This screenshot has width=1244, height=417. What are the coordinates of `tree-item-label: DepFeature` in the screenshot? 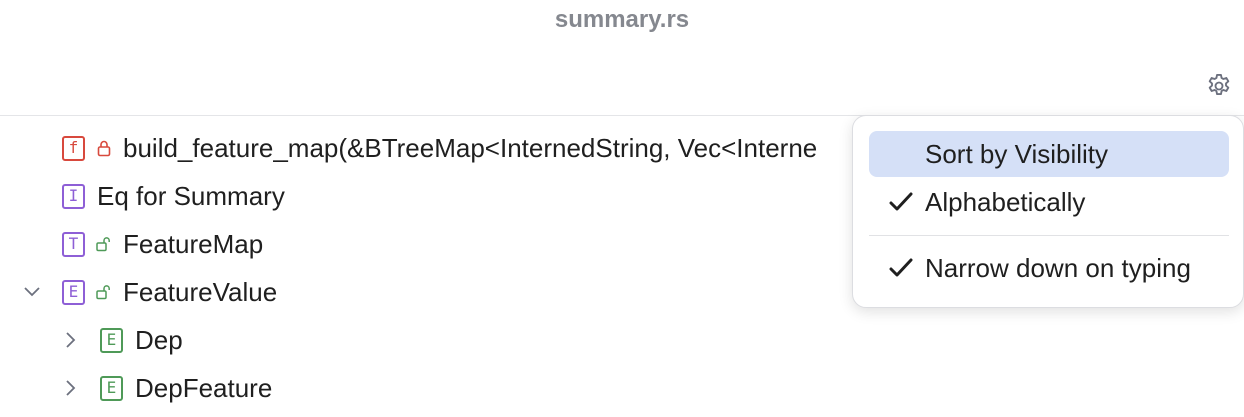 It's located at (204, 387).